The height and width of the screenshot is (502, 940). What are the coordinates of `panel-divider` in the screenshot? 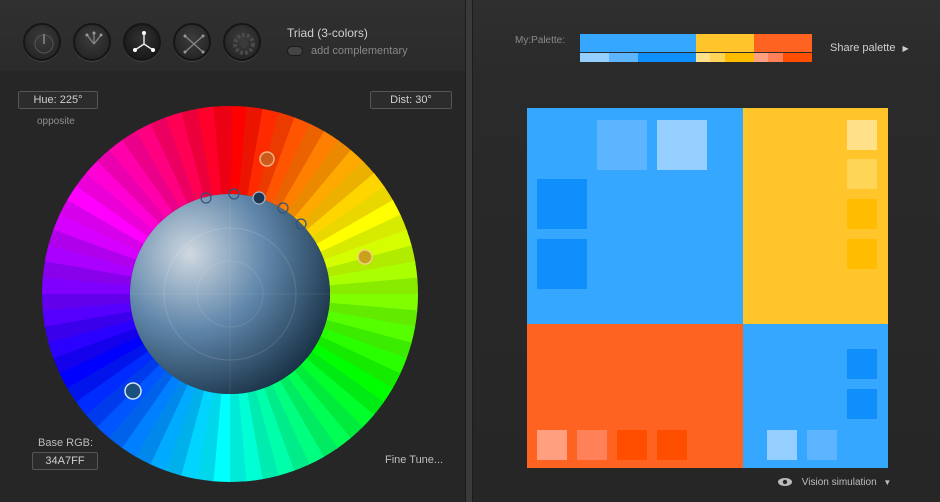 It's located at (469, 251).